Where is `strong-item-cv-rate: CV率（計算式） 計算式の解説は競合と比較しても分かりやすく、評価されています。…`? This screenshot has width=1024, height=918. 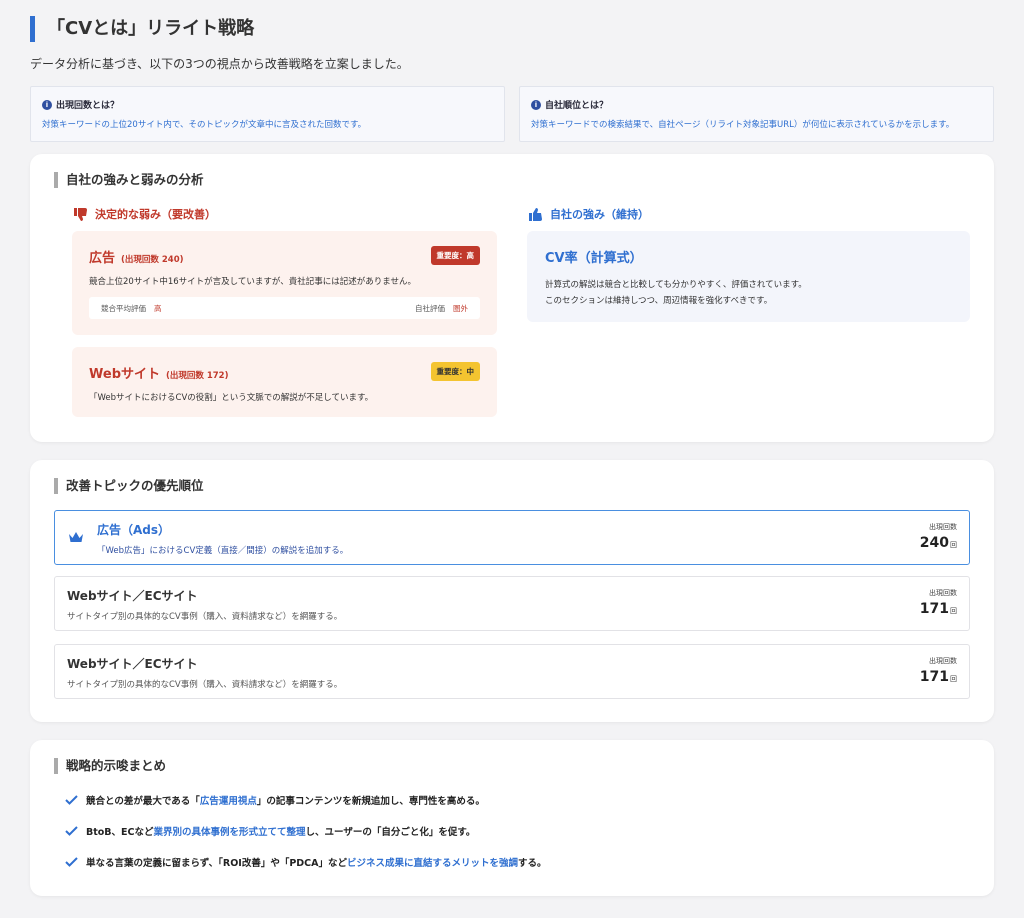 strong-item-cv-rate: CV率（計算式） 計算式の解説は競合と比較しても分かりやすく、評価されています。… is located at coordinates (748, 276).